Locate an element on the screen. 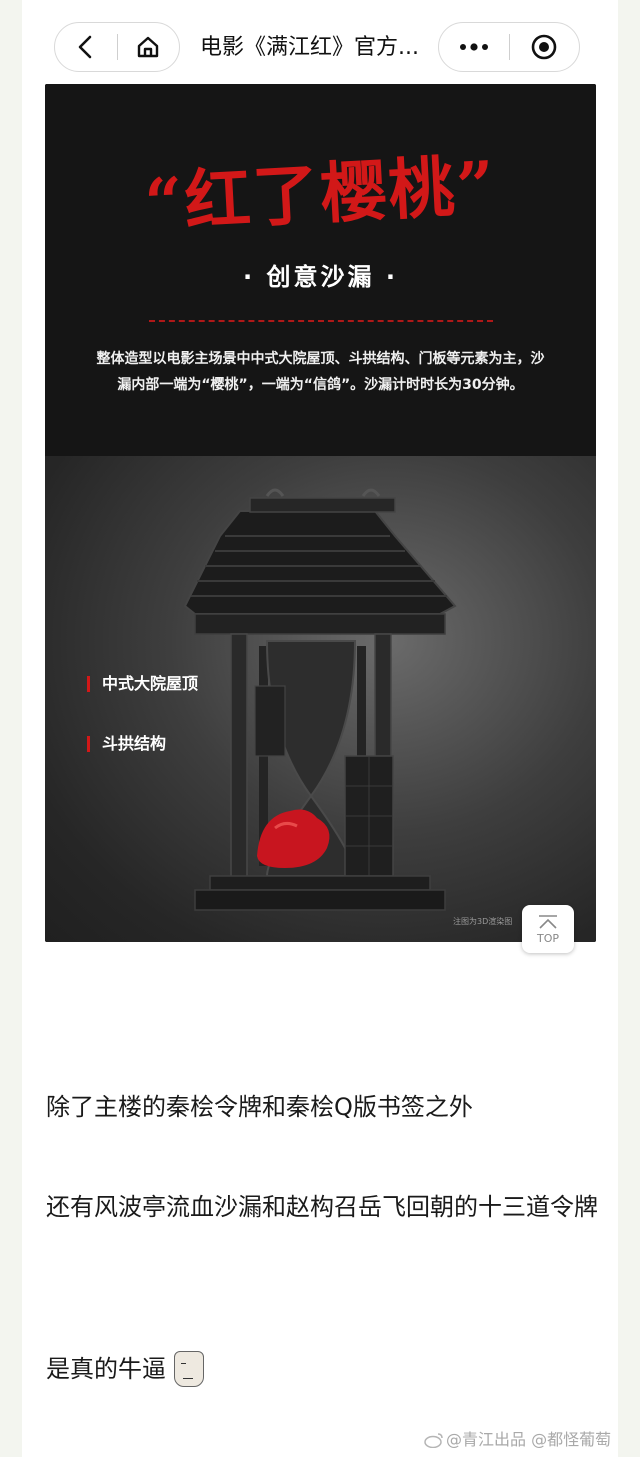 The image size is (640, 1457). home-icon is located at coordinates (148, 47).